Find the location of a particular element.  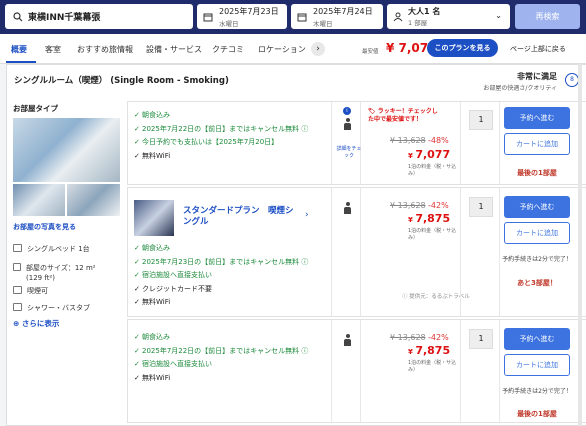

amenity-bath: シャワー・バスタブ is located at coordinates (51, 308).